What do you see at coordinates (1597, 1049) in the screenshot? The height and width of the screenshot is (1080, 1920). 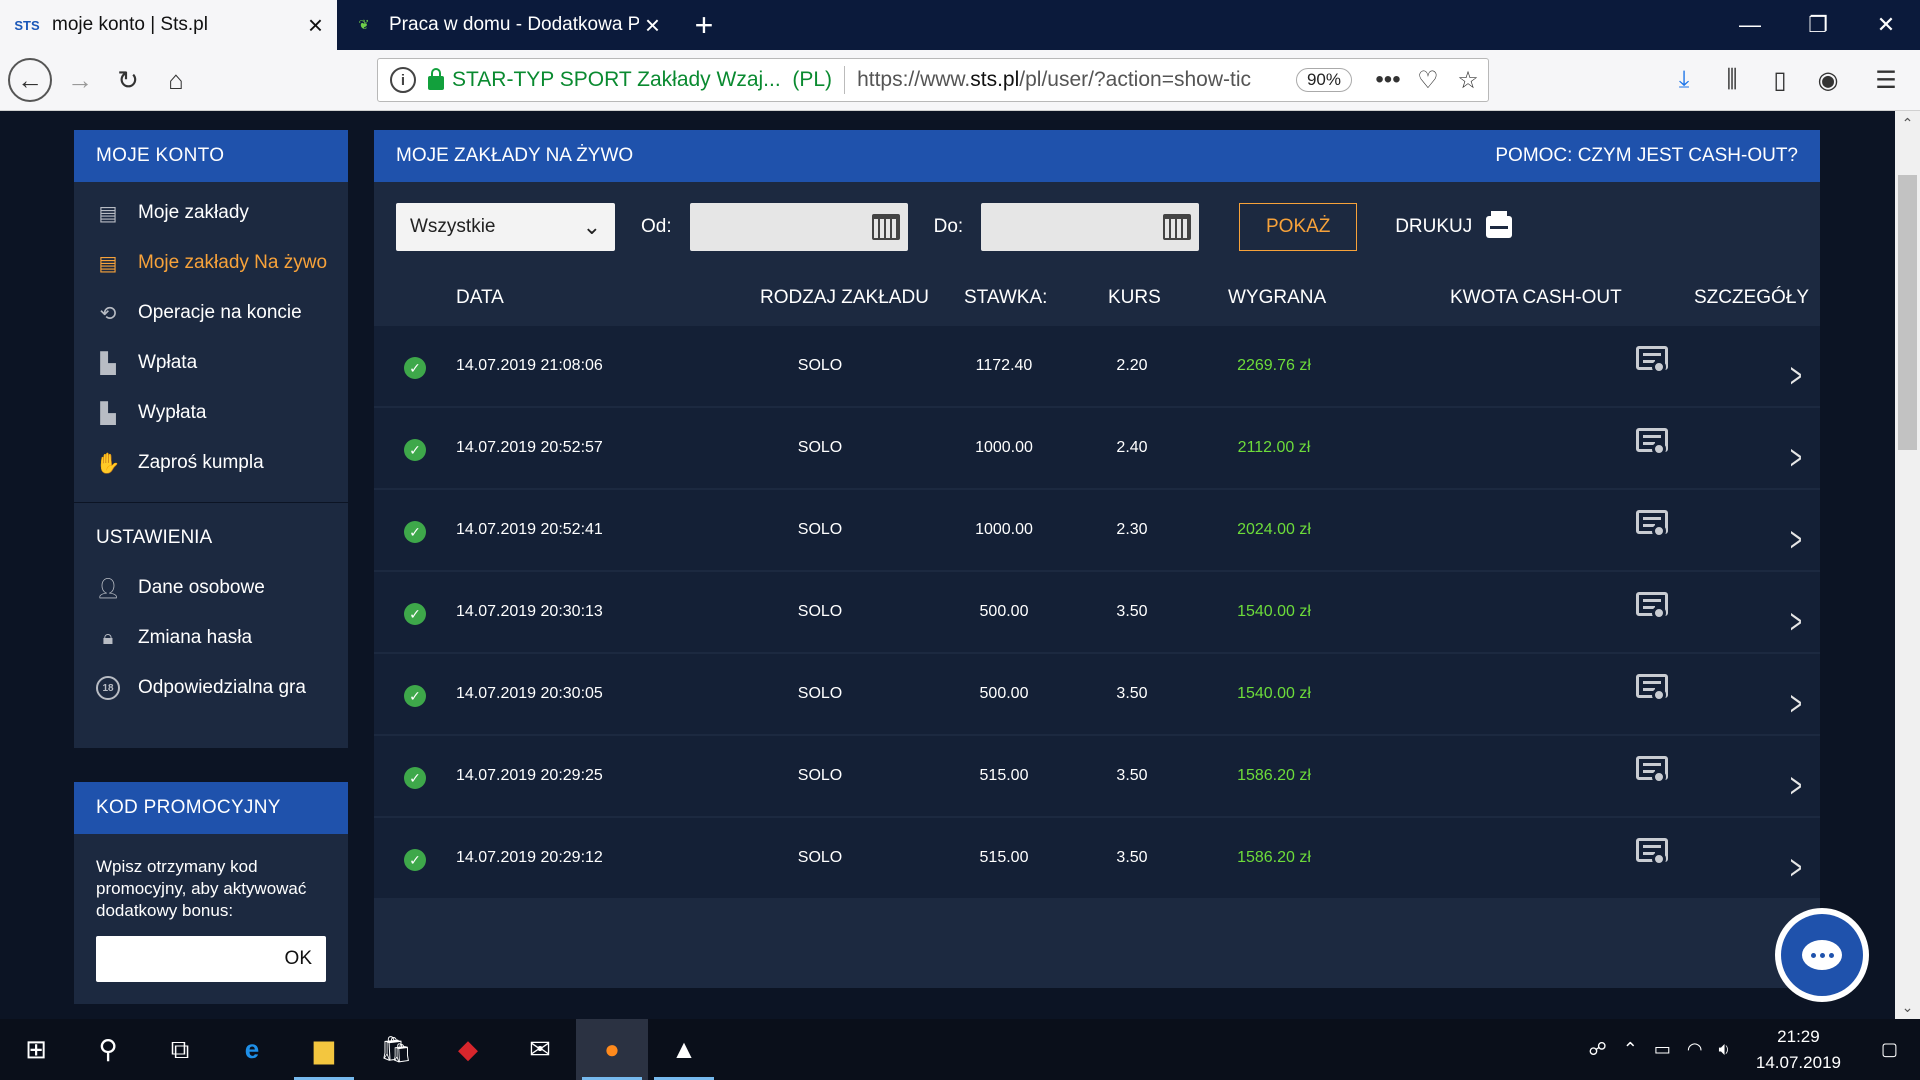 I see `people-icon: ☍` at bounding box center [1597, 1049].